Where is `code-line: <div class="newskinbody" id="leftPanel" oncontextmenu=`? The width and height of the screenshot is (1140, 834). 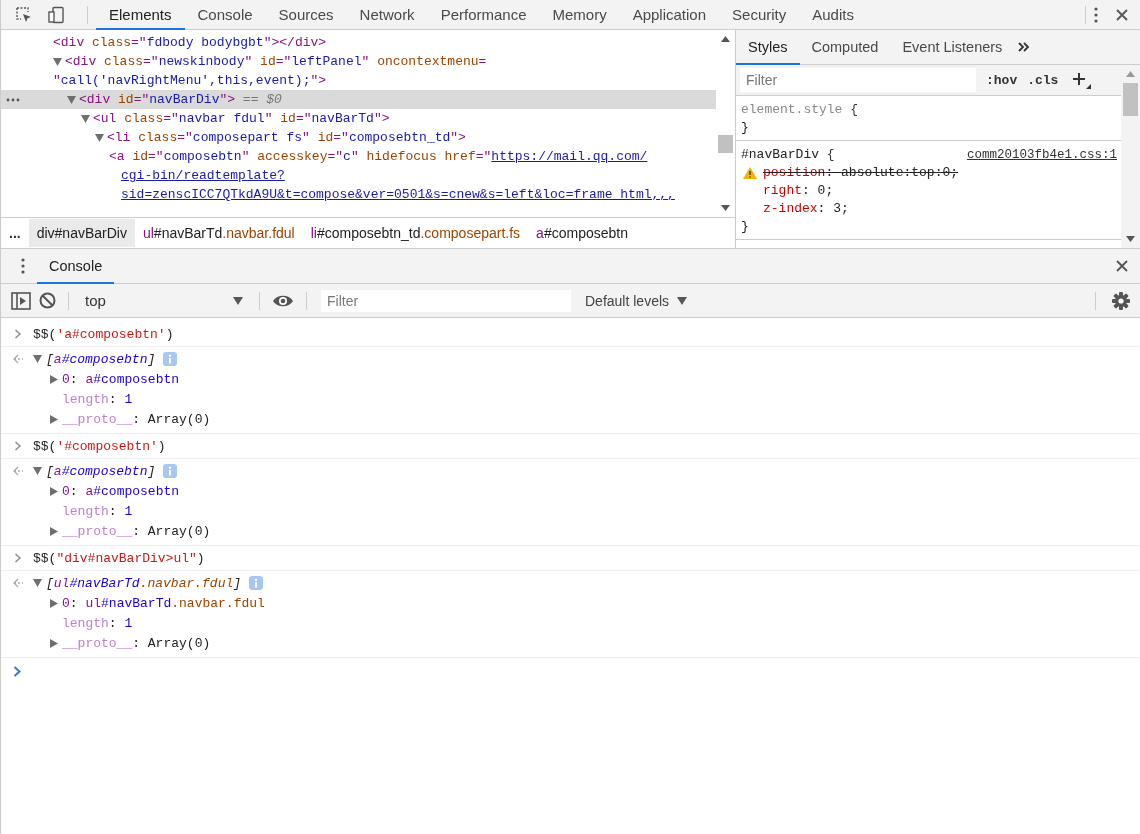 code-line: <div class="newskinbody" id="leftPanel" oncontextmenu= is located at coordinates (276, 61).